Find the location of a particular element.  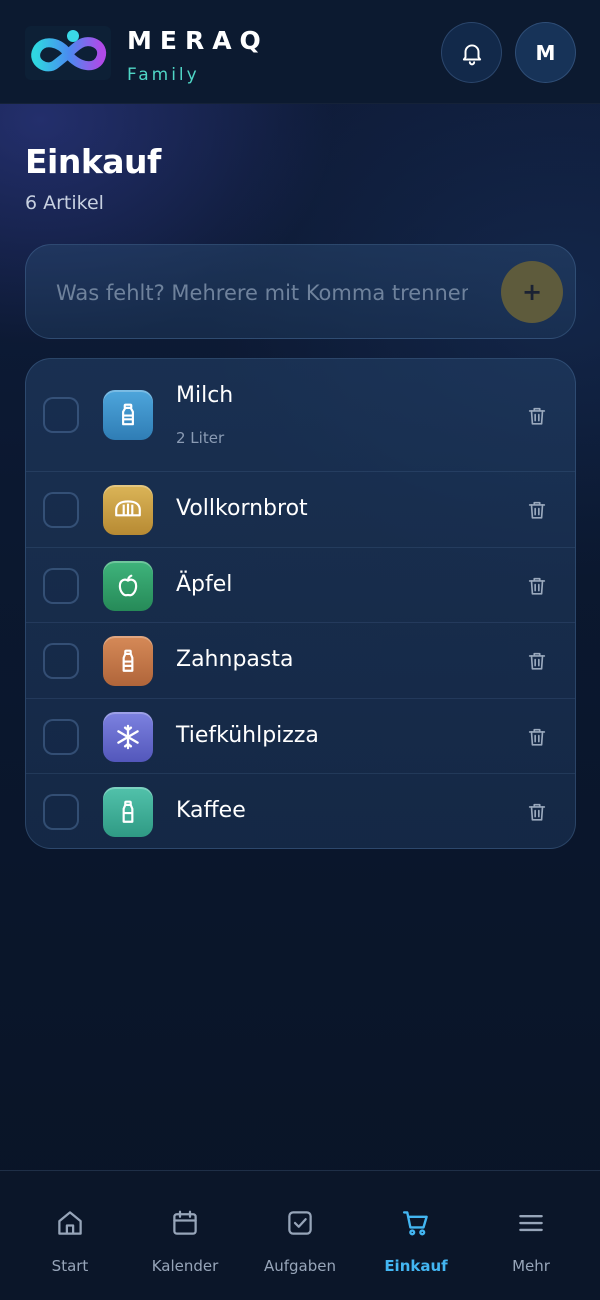

list-item: Äpfel is located at coordinates (300, 585).